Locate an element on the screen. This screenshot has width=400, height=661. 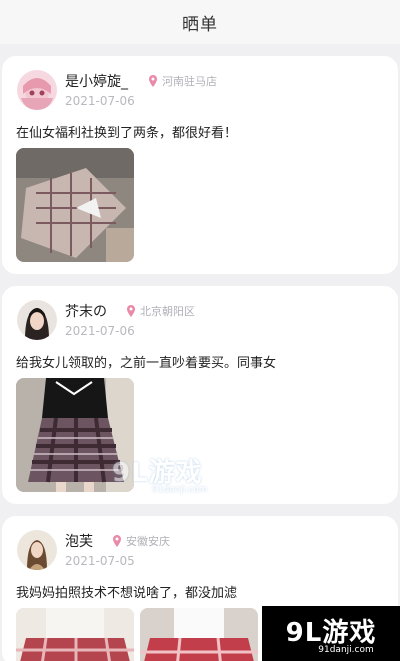
top-bar: 晒单 is located at coordinates (200, 22).